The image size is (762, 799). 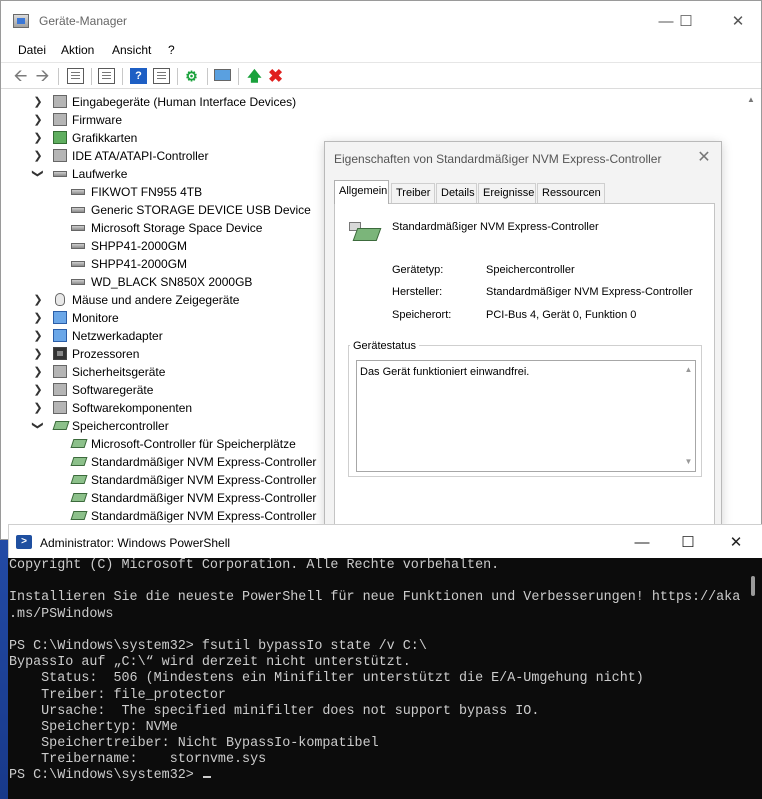 What do you see at coordinates (456, 193) in the screenshot?
I see `tab-details: Details` at bounding box center [456, 193].